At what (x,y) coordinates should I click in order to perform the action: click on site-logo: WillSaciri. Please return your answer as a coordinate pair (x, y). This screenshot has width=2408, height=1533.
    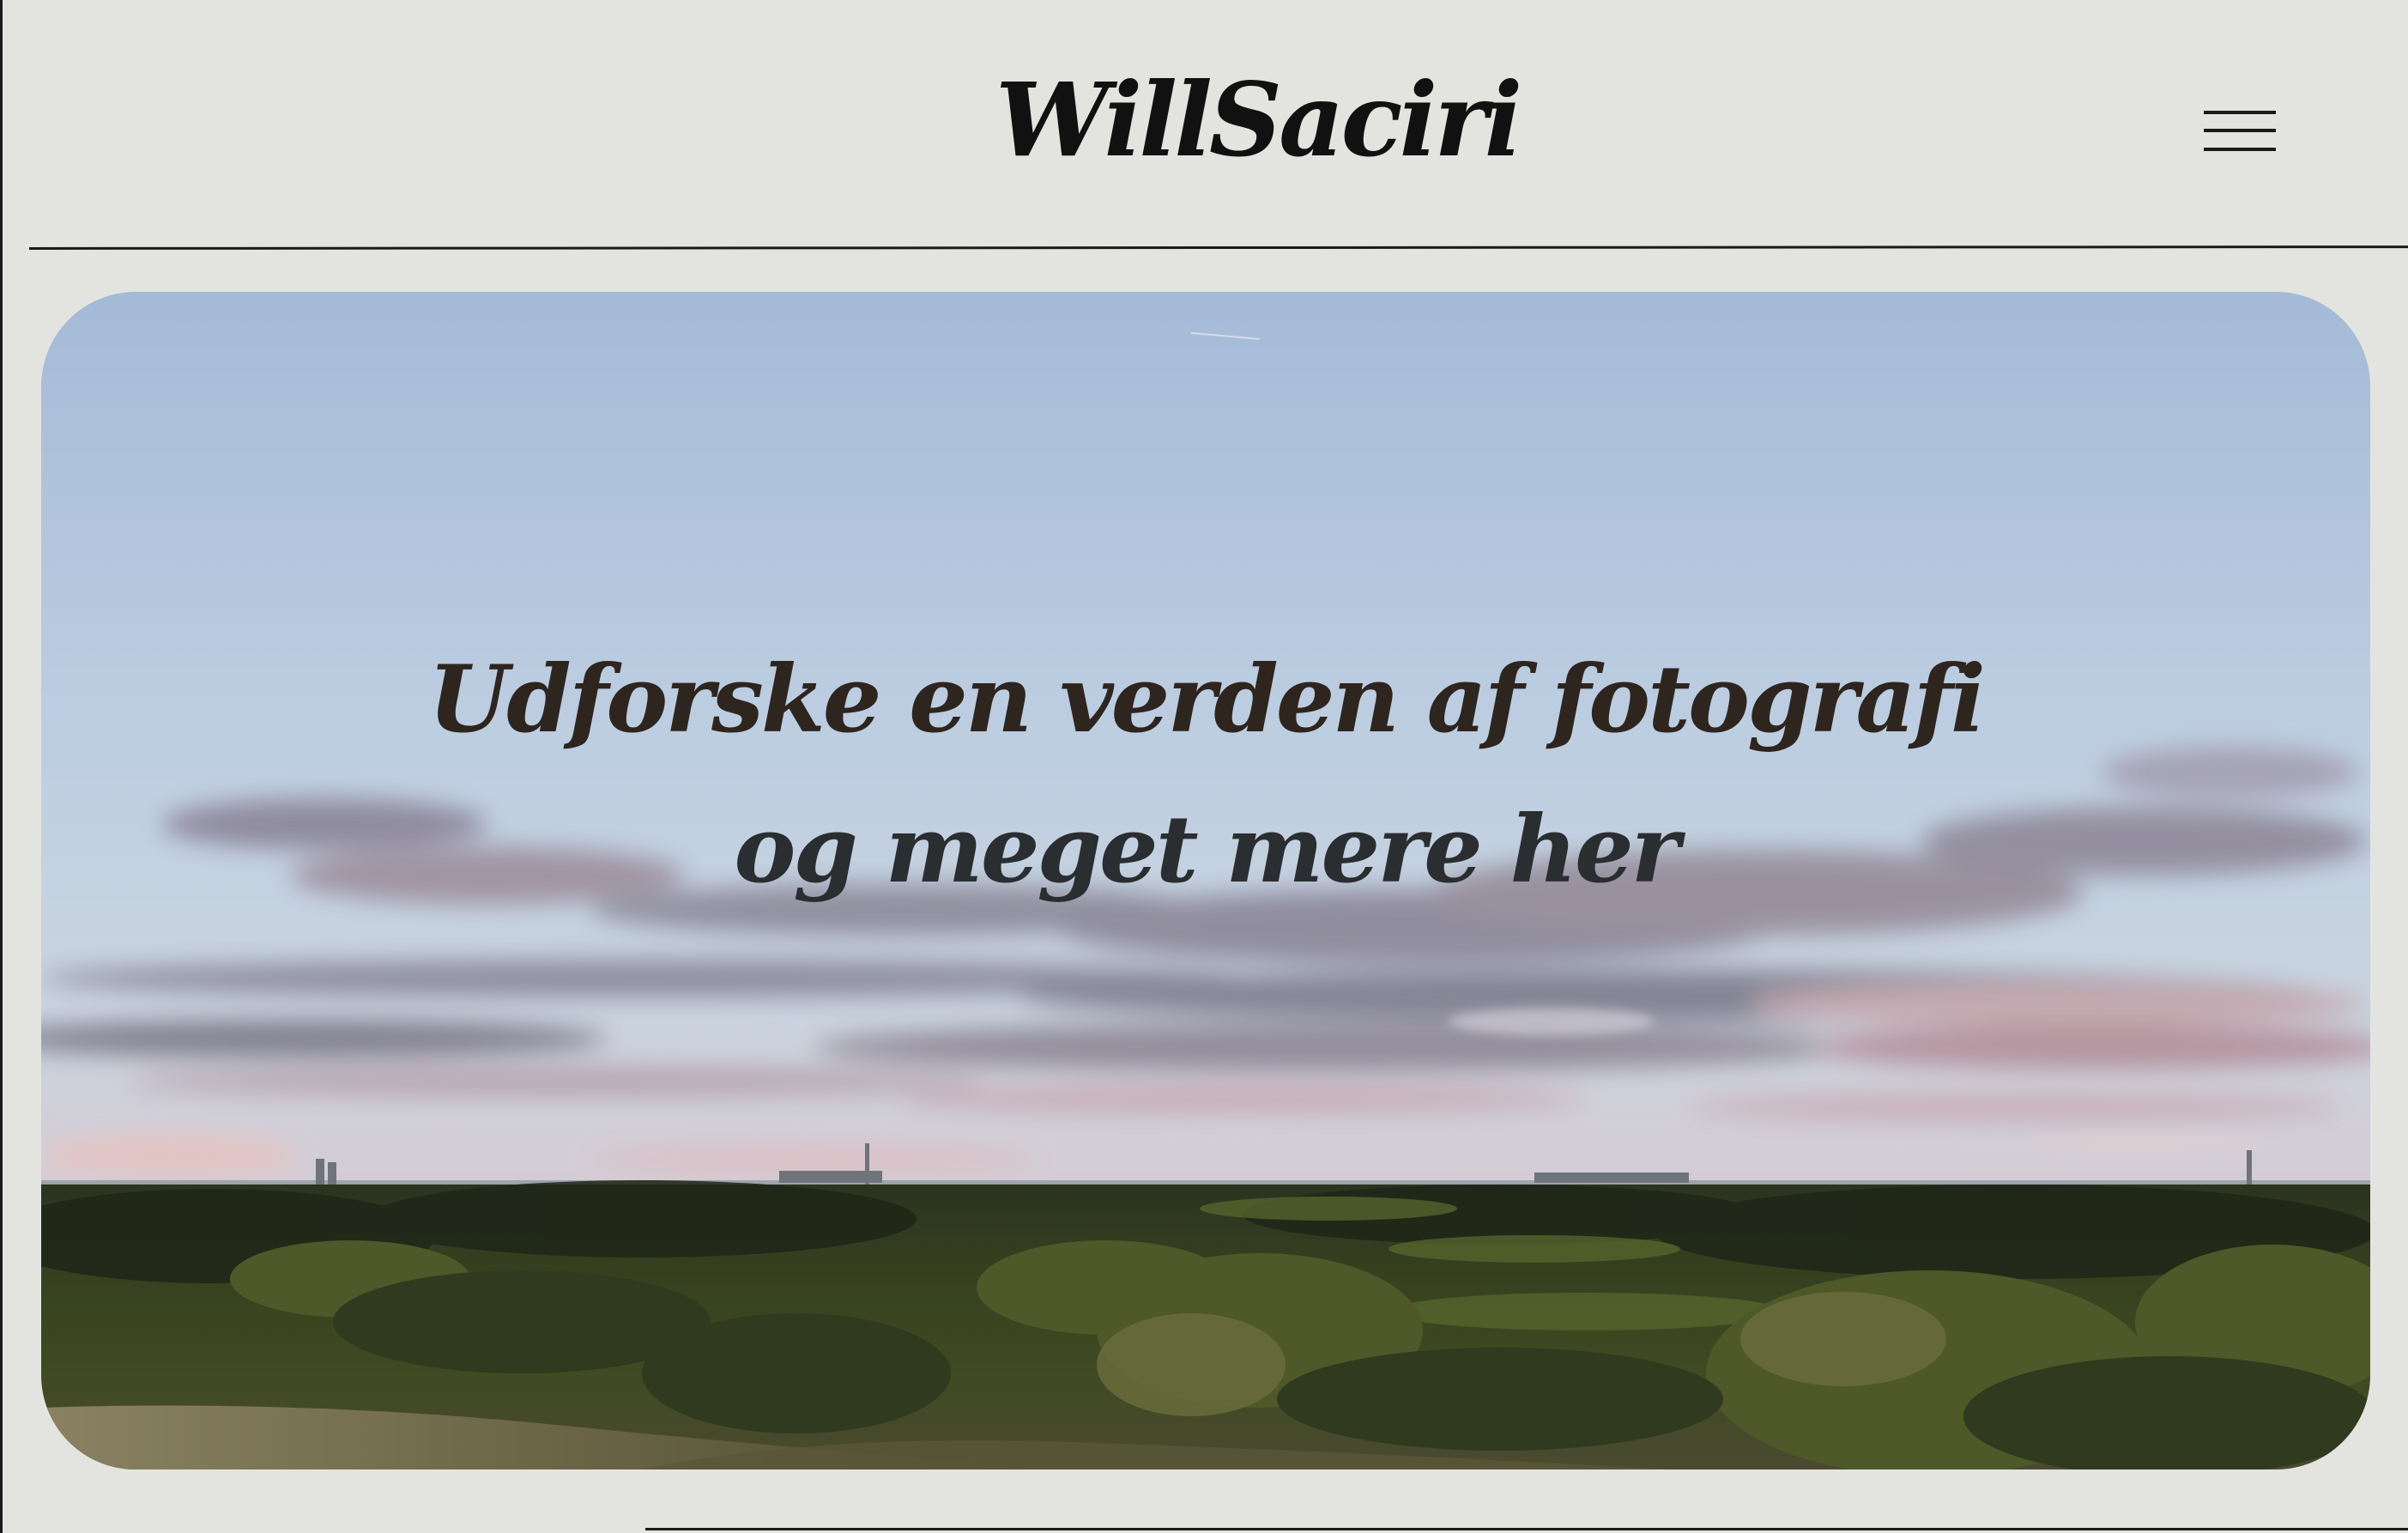
    Looking at the image, I should click on (1258, 120).